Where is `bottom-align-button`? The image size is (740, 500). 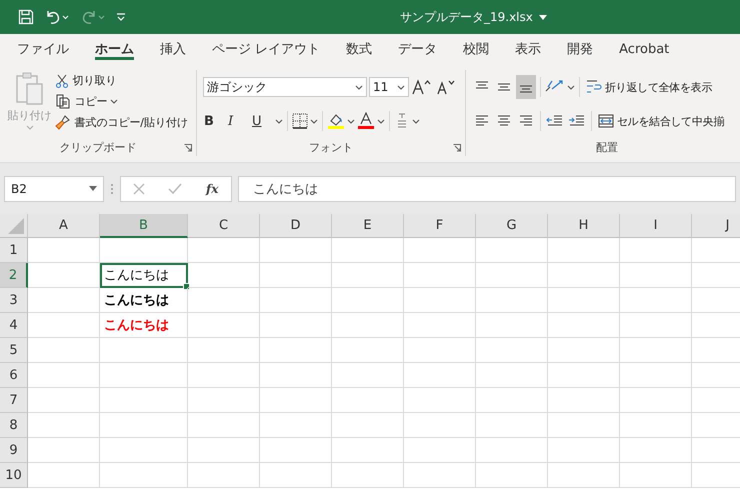
bottom-align-button is located at coordinates (526, 87).